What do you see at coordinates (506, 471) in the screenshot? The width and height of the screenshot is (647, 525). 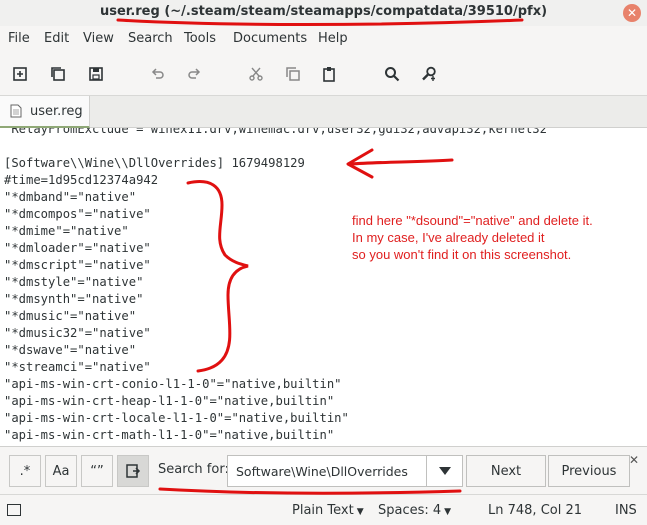 I see `next-button: Next` at bounding box center [506, 471].